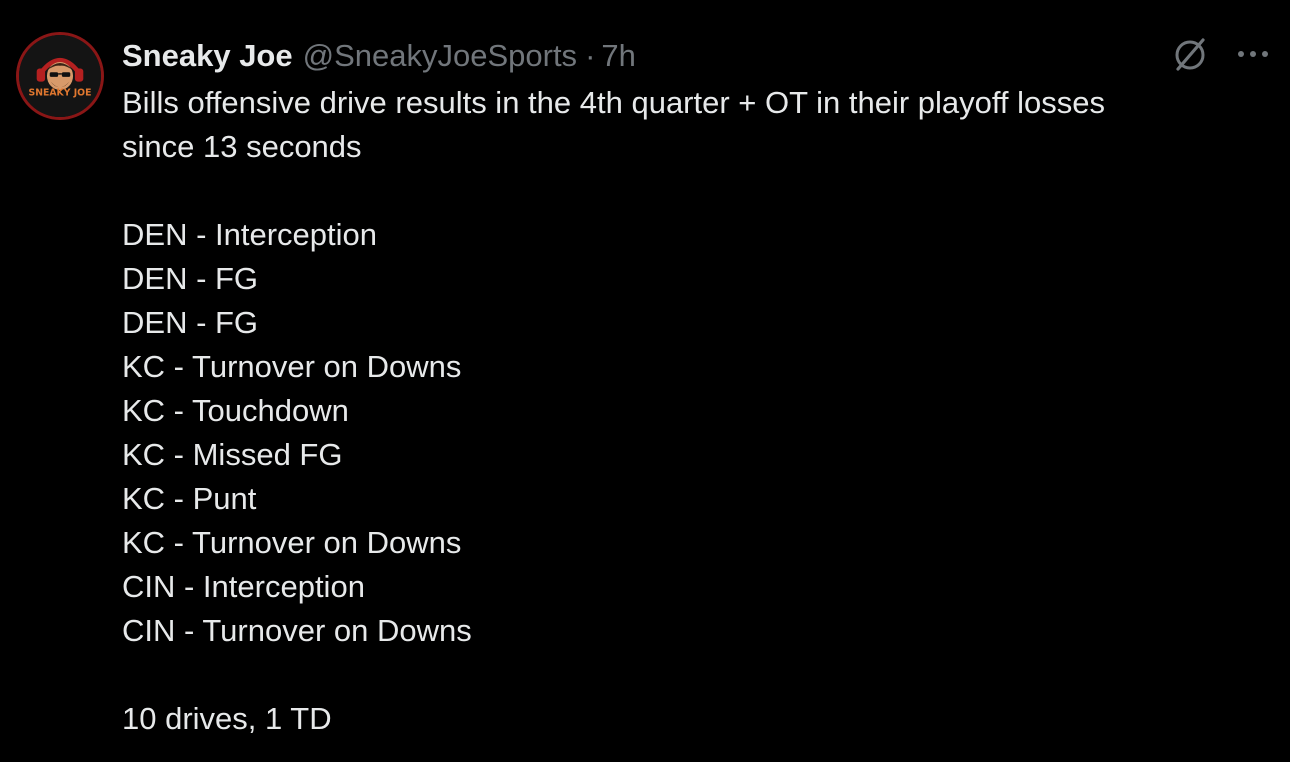 This screenshot has height=762, width=1290. I want to click on avatar: SNEAKY JOE, so click(60, 76).